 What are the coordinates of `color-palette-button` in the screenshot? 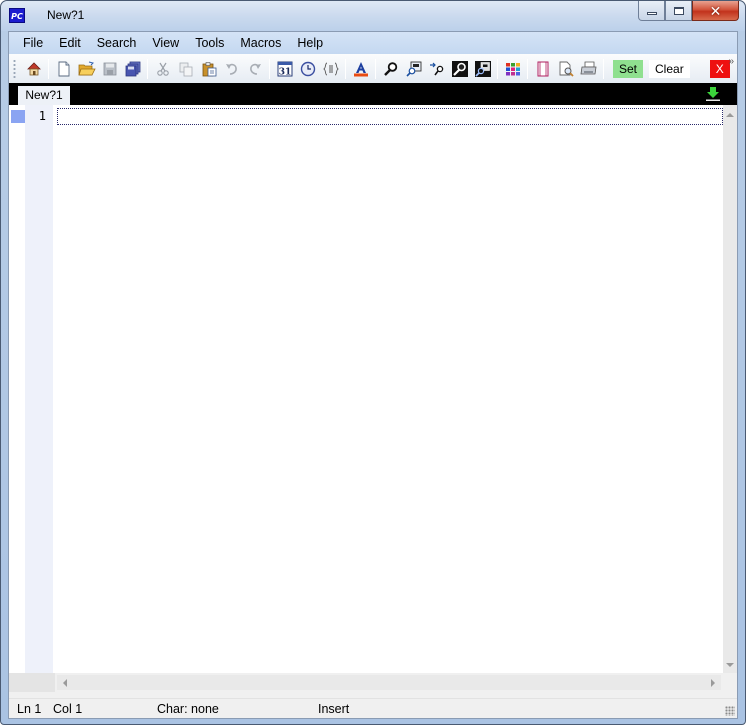 It's located at (512, 69).